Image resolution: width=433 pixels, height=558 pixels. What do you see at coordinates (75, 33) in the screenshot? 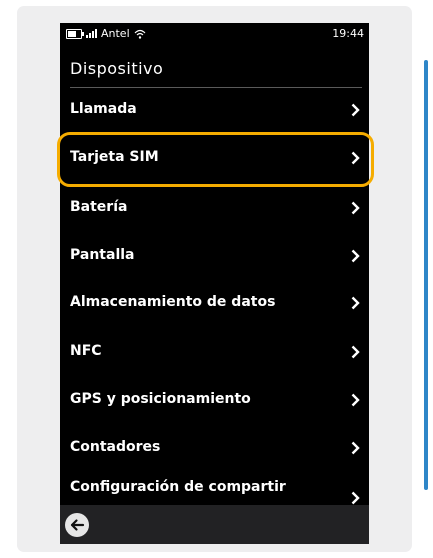
I see `battery-icon` at bounding box center [75, 33].